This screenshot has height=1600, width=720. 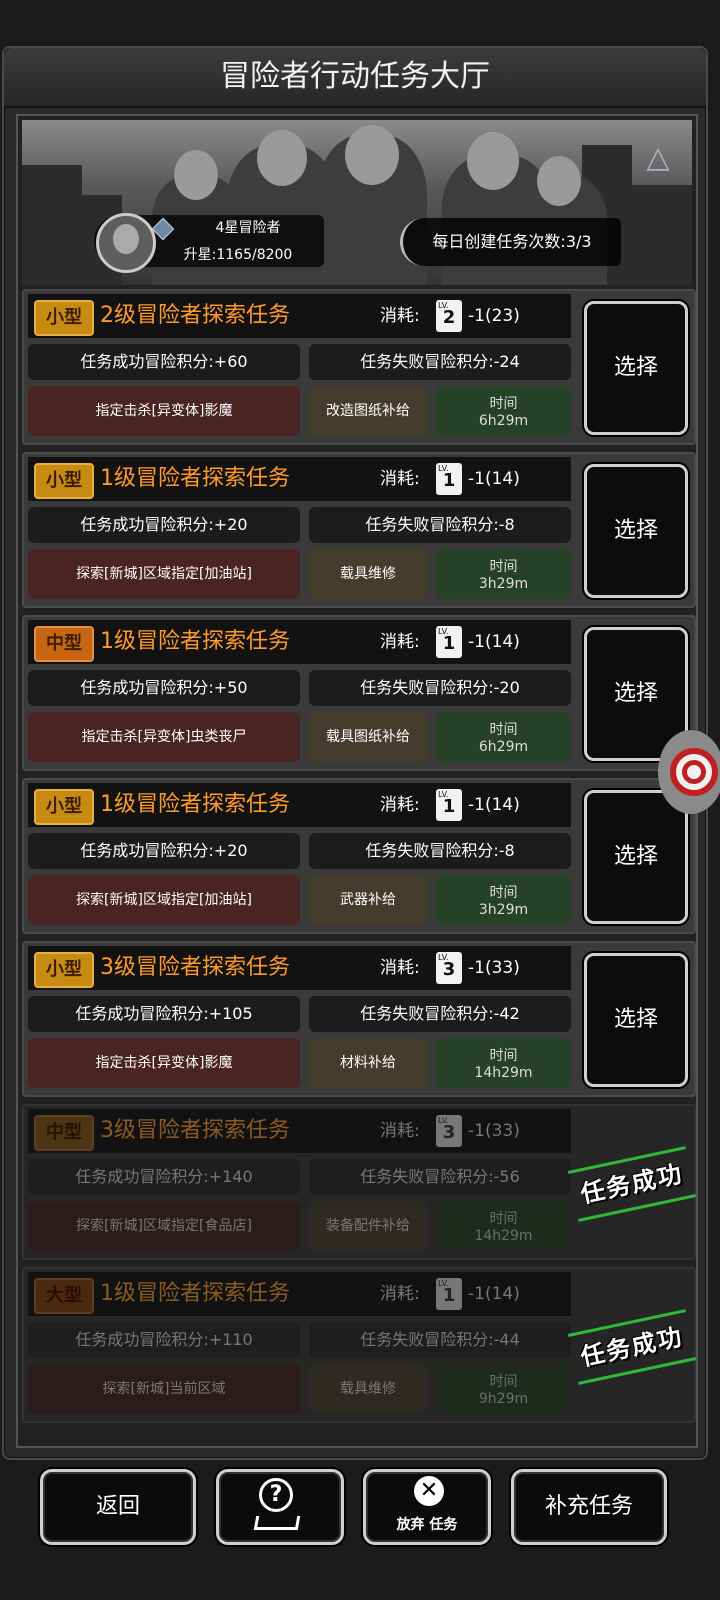 What do you see at coordinates (494, 968) in the screenshot?
I see `cost-value: -1(33)` at bounding box center [494, 968].